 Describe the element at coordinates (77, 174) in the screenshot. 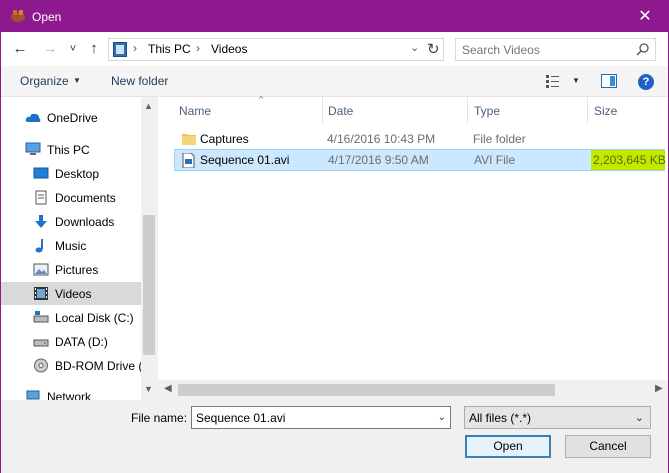

I see `sidebar-item-label: Desktop` at that location.